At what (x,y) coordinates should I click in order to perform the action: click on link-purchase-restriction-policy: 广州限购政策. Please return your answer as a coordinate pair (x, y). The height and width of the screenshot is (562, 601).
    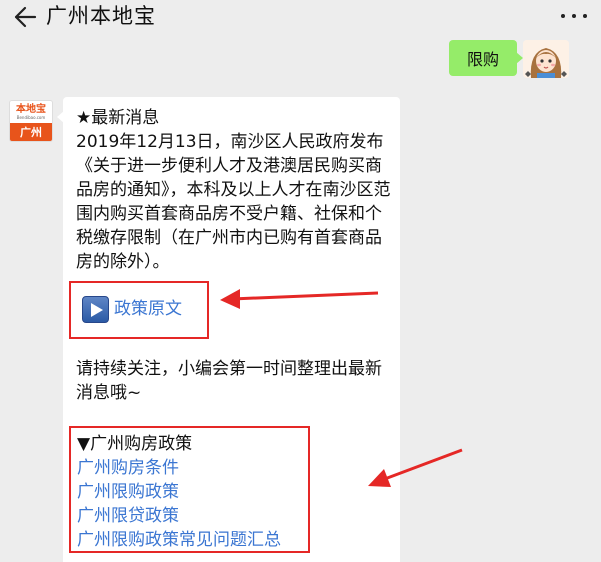
    Looking at the image, I should click on (128, 492).